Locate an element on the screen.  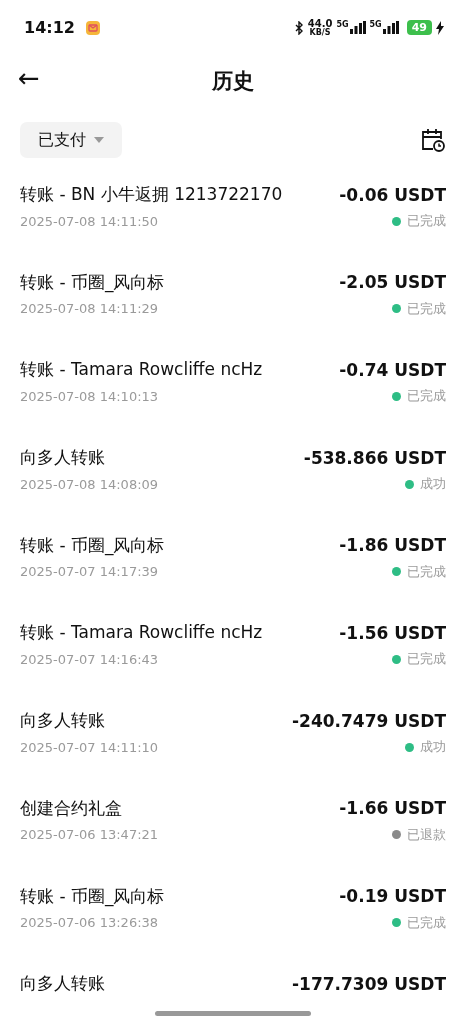
transaction-time: 2025-07-06 13:47:21 is located at coordinates (89, 835).